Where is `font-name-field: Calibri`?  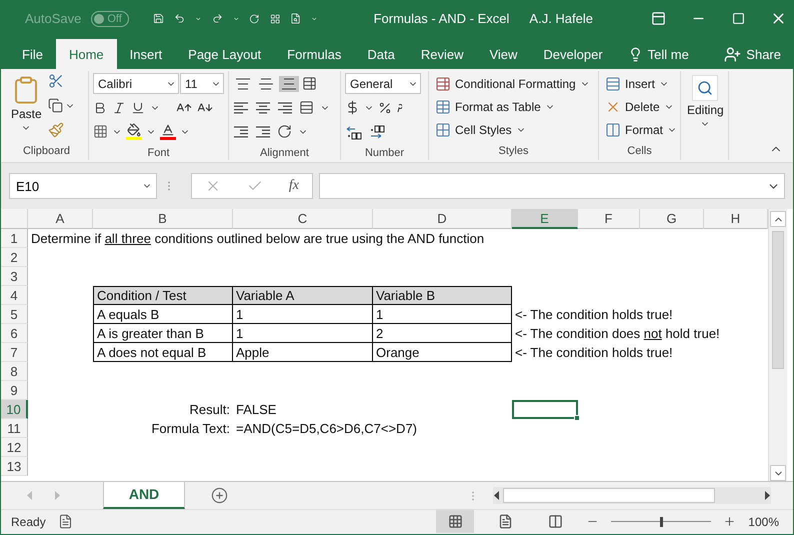
font-name-field: Calibri is located at coordinates (136, 83).